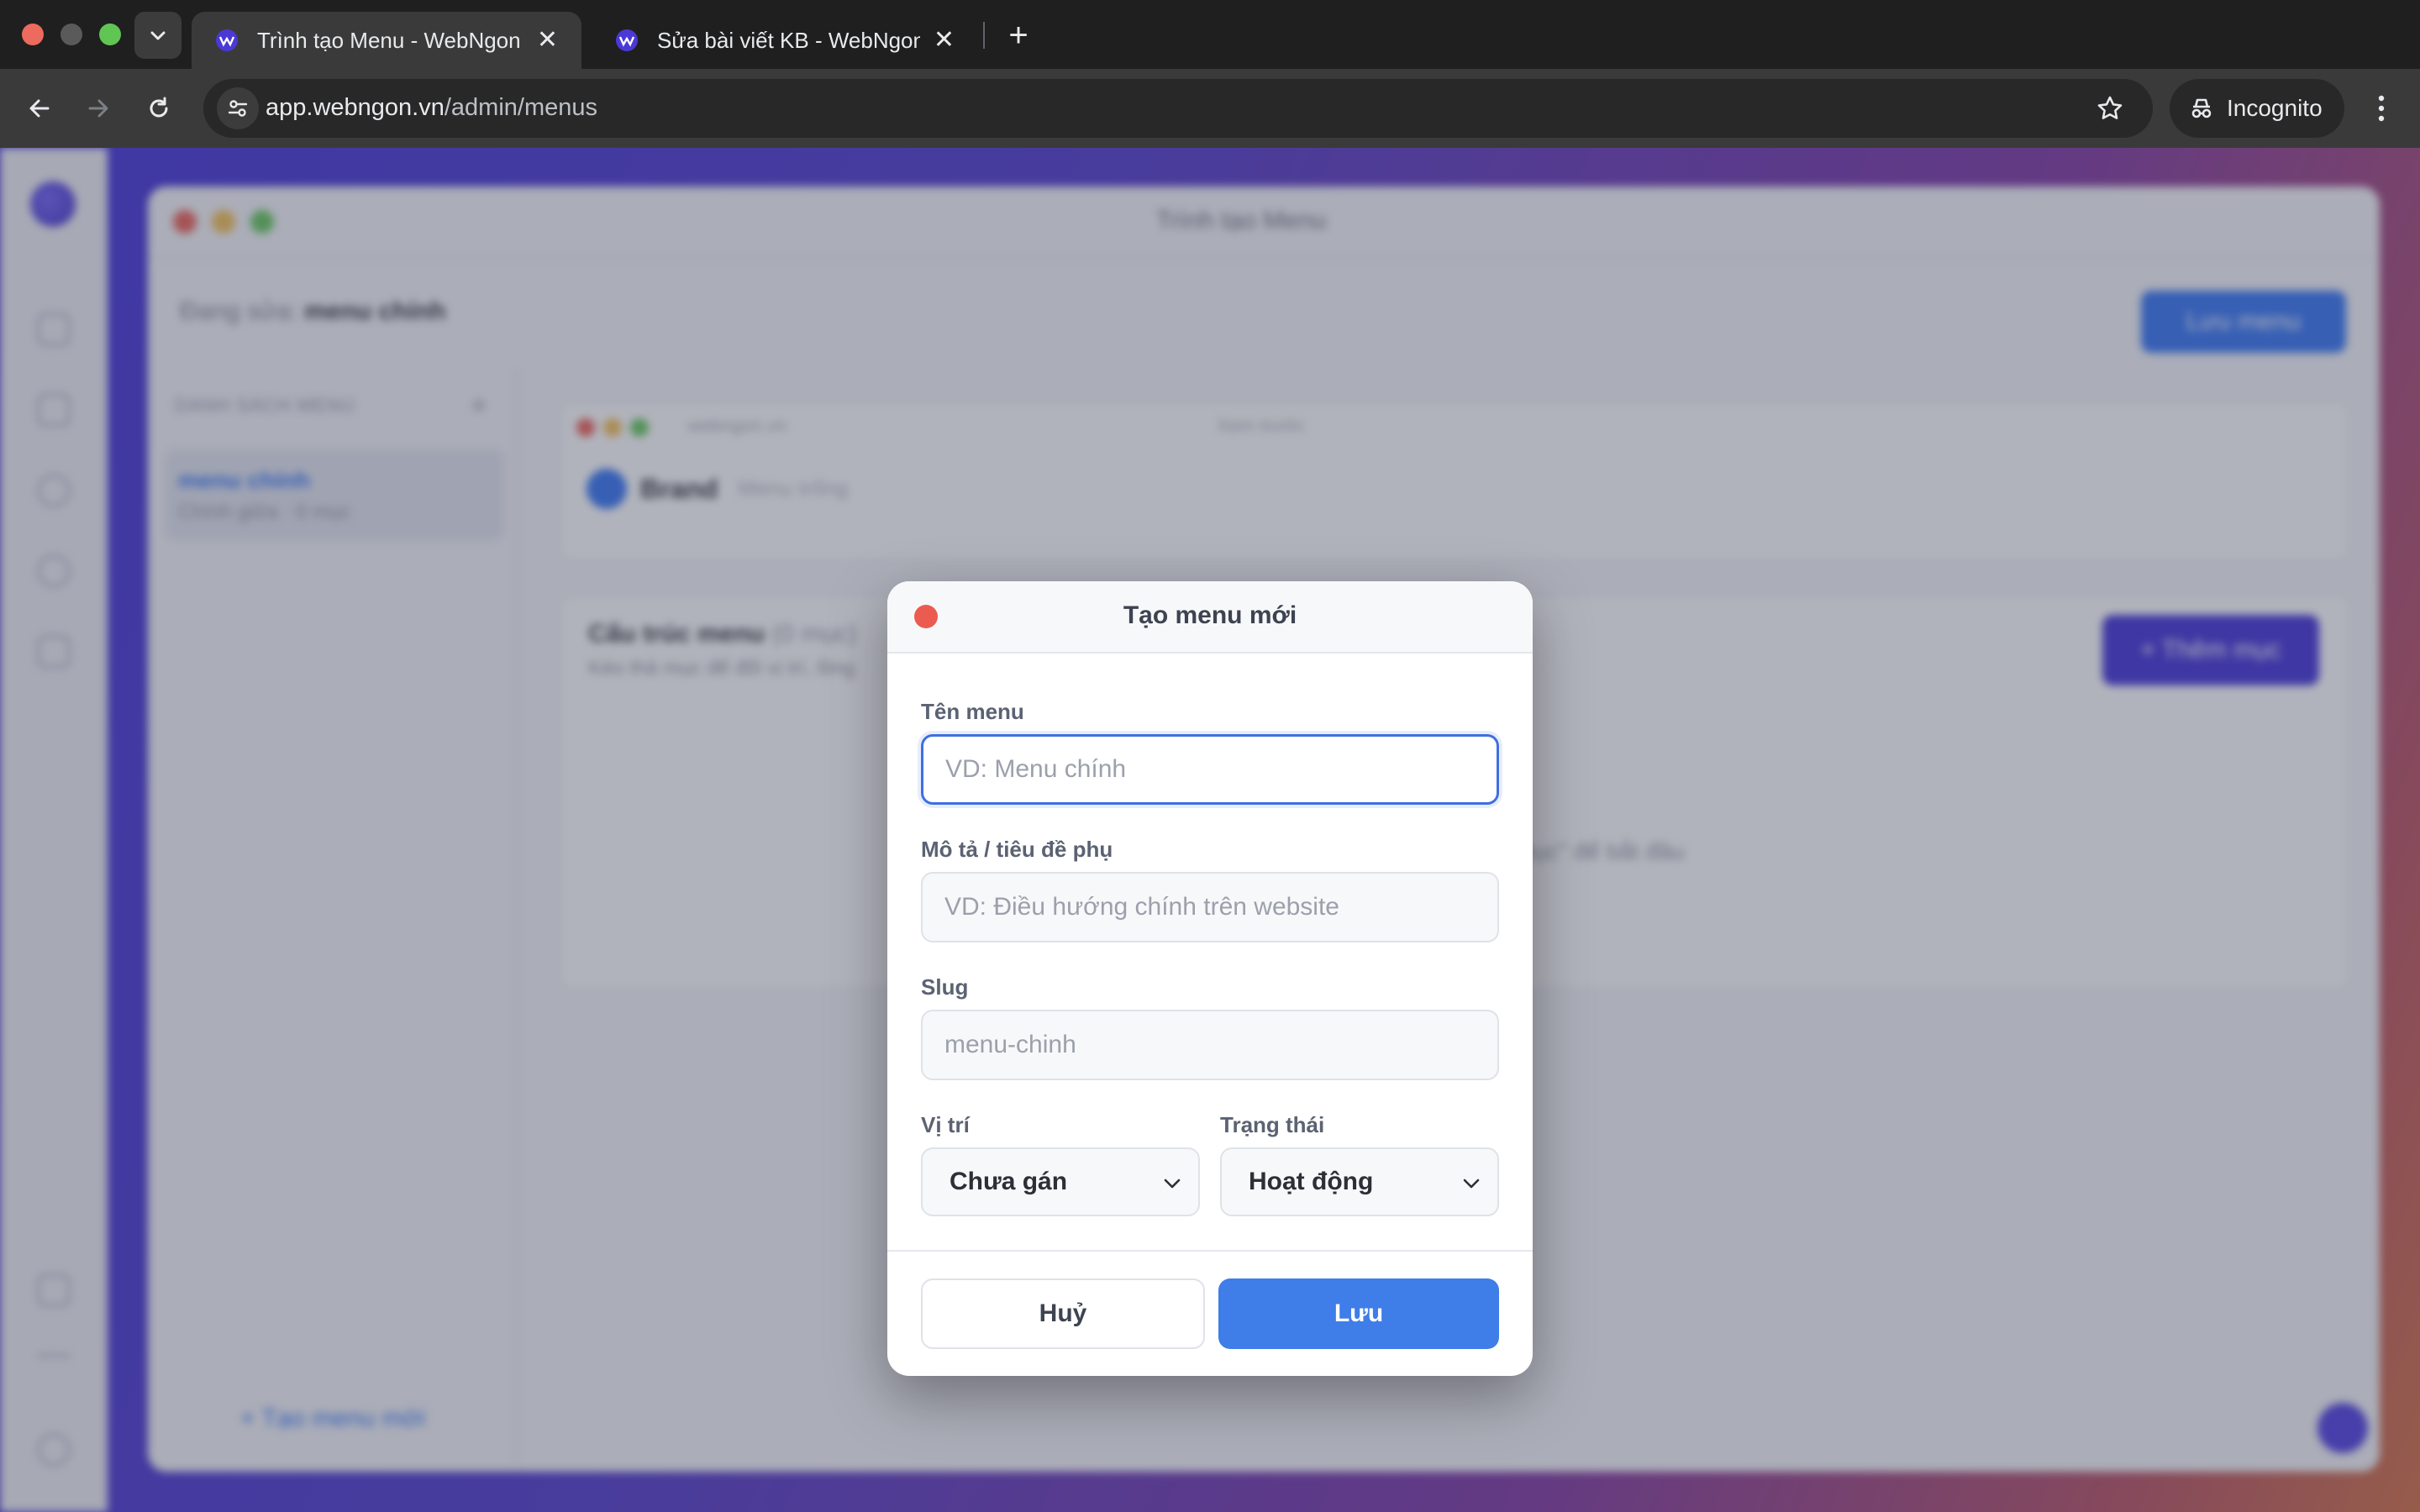  What do you see at coordinates (1019, 35) in the screenshot?
I see `new-tab-button: +` at bounding box center [1019, 35].